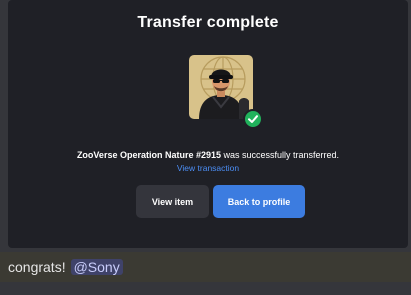  What do you see at coordinates (208, 22) in the screenshot?
I see `dialog-title: Transfer complete` at bounding box center [208, 22].